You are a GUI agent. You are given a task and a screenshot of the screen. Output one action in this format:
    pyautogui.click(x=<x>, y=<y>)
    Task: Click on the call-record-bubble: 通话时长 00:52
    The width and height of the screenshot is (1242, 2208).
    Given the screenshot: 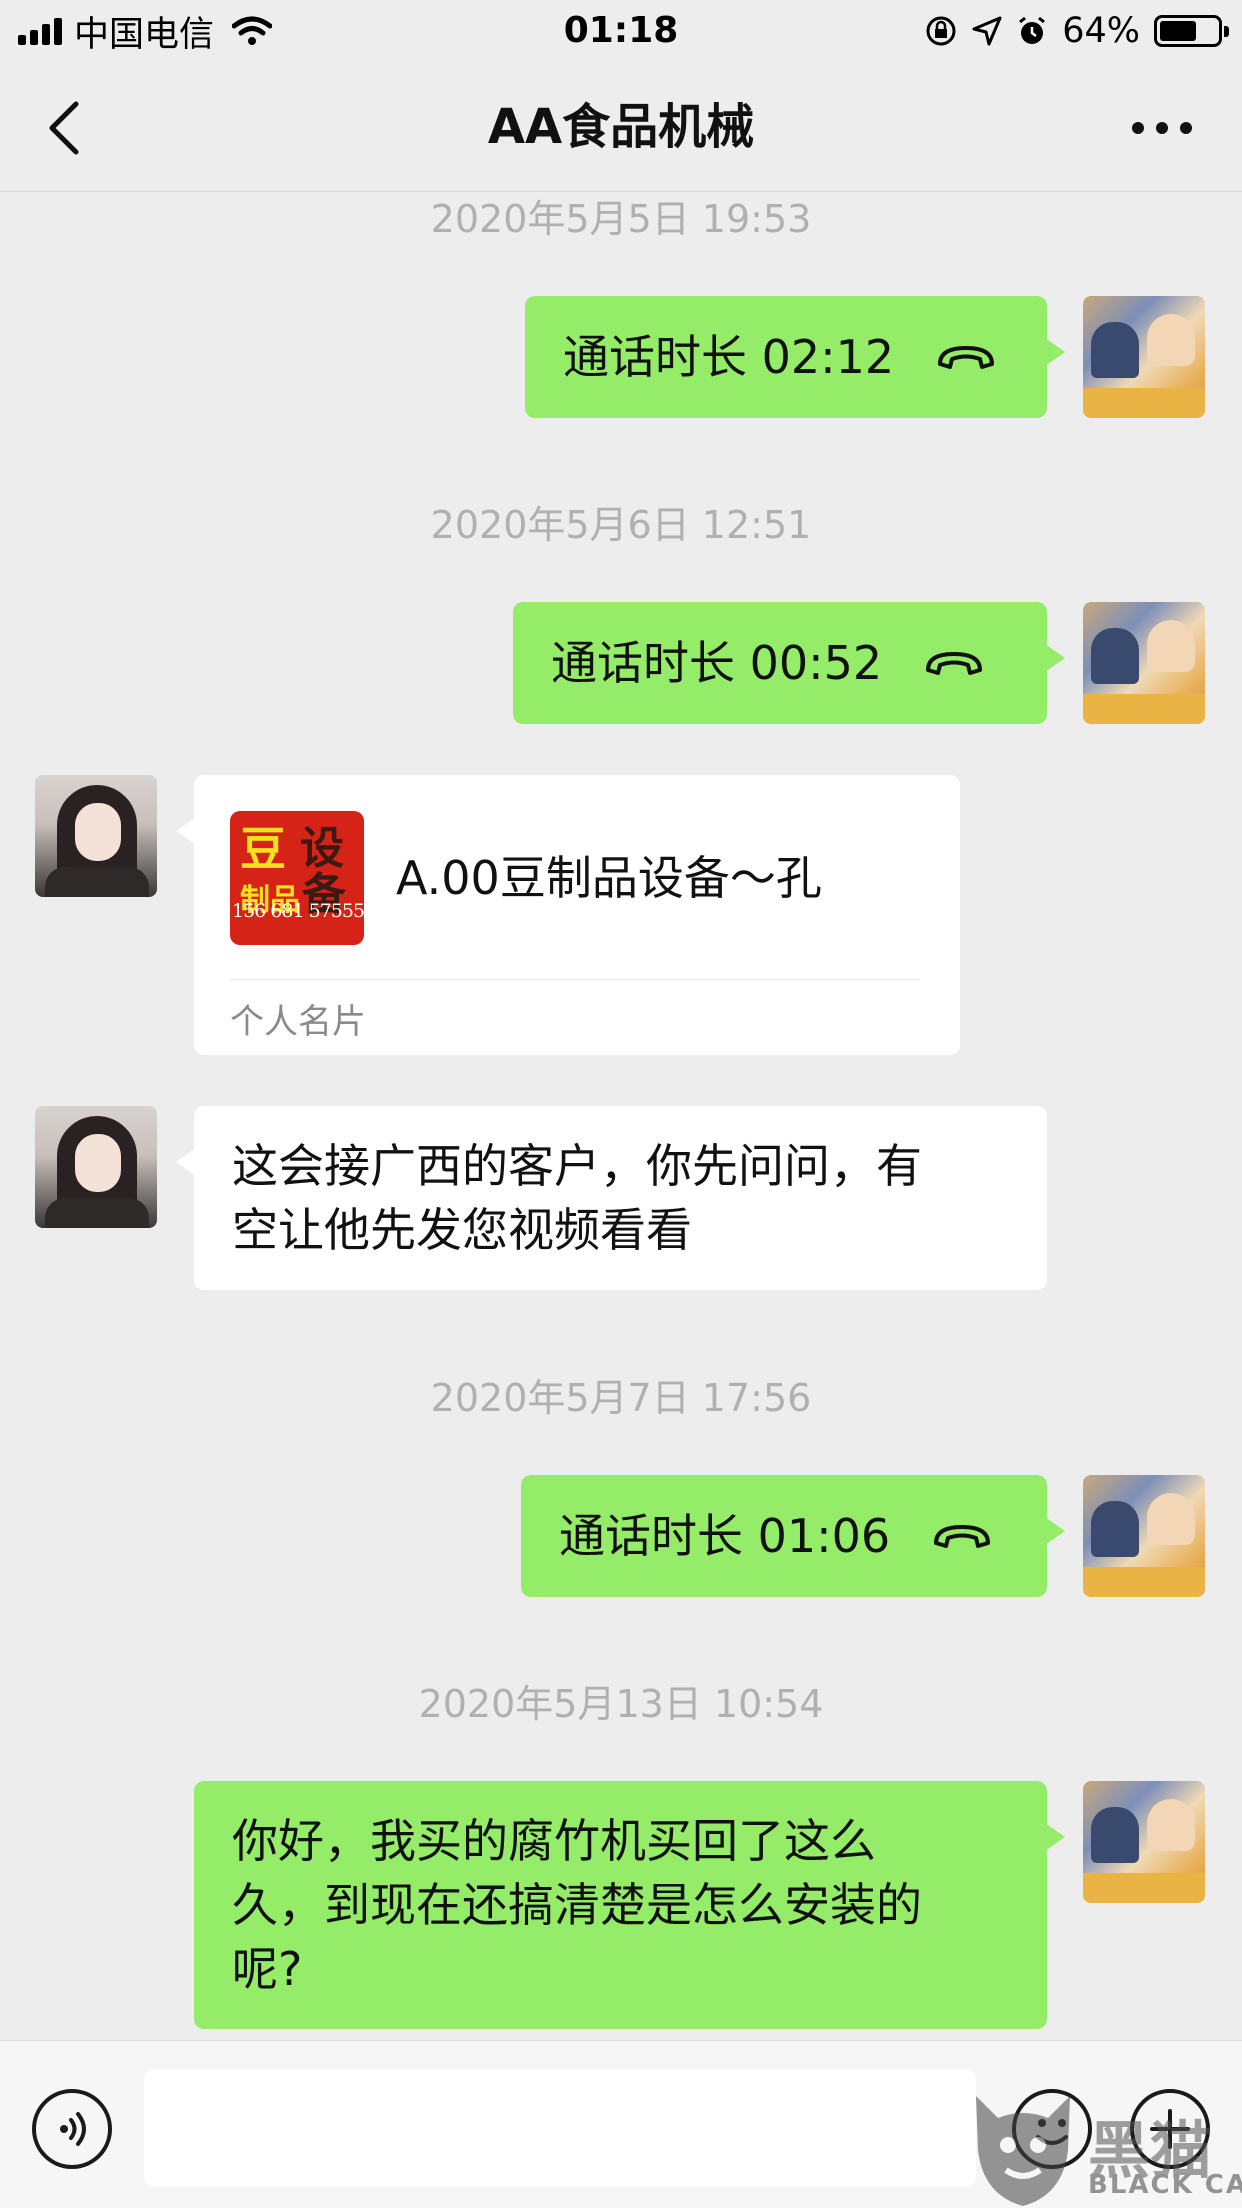 What is the action you would take?
    pyautogui.click(x=789, y=663)
    